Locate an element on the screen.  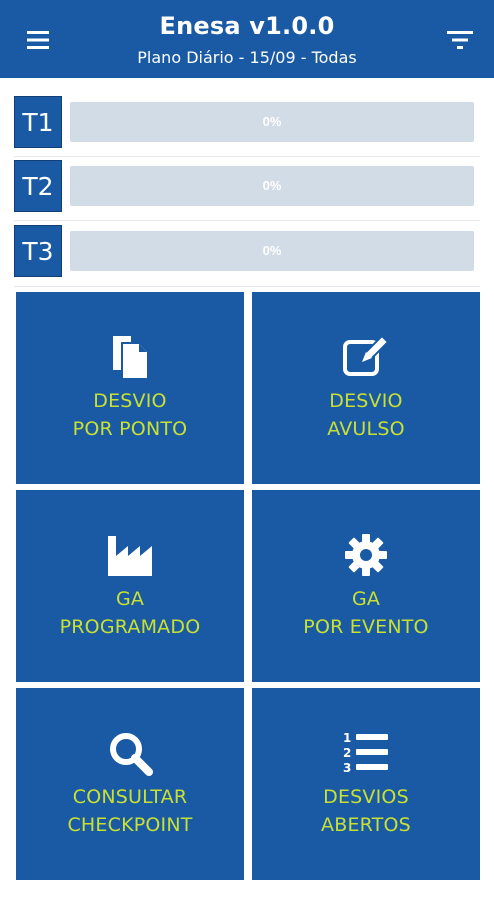
desvios-abertos-button: 1 2 3 DESVIOS ABERTOS is located at coordinates (366, 784).